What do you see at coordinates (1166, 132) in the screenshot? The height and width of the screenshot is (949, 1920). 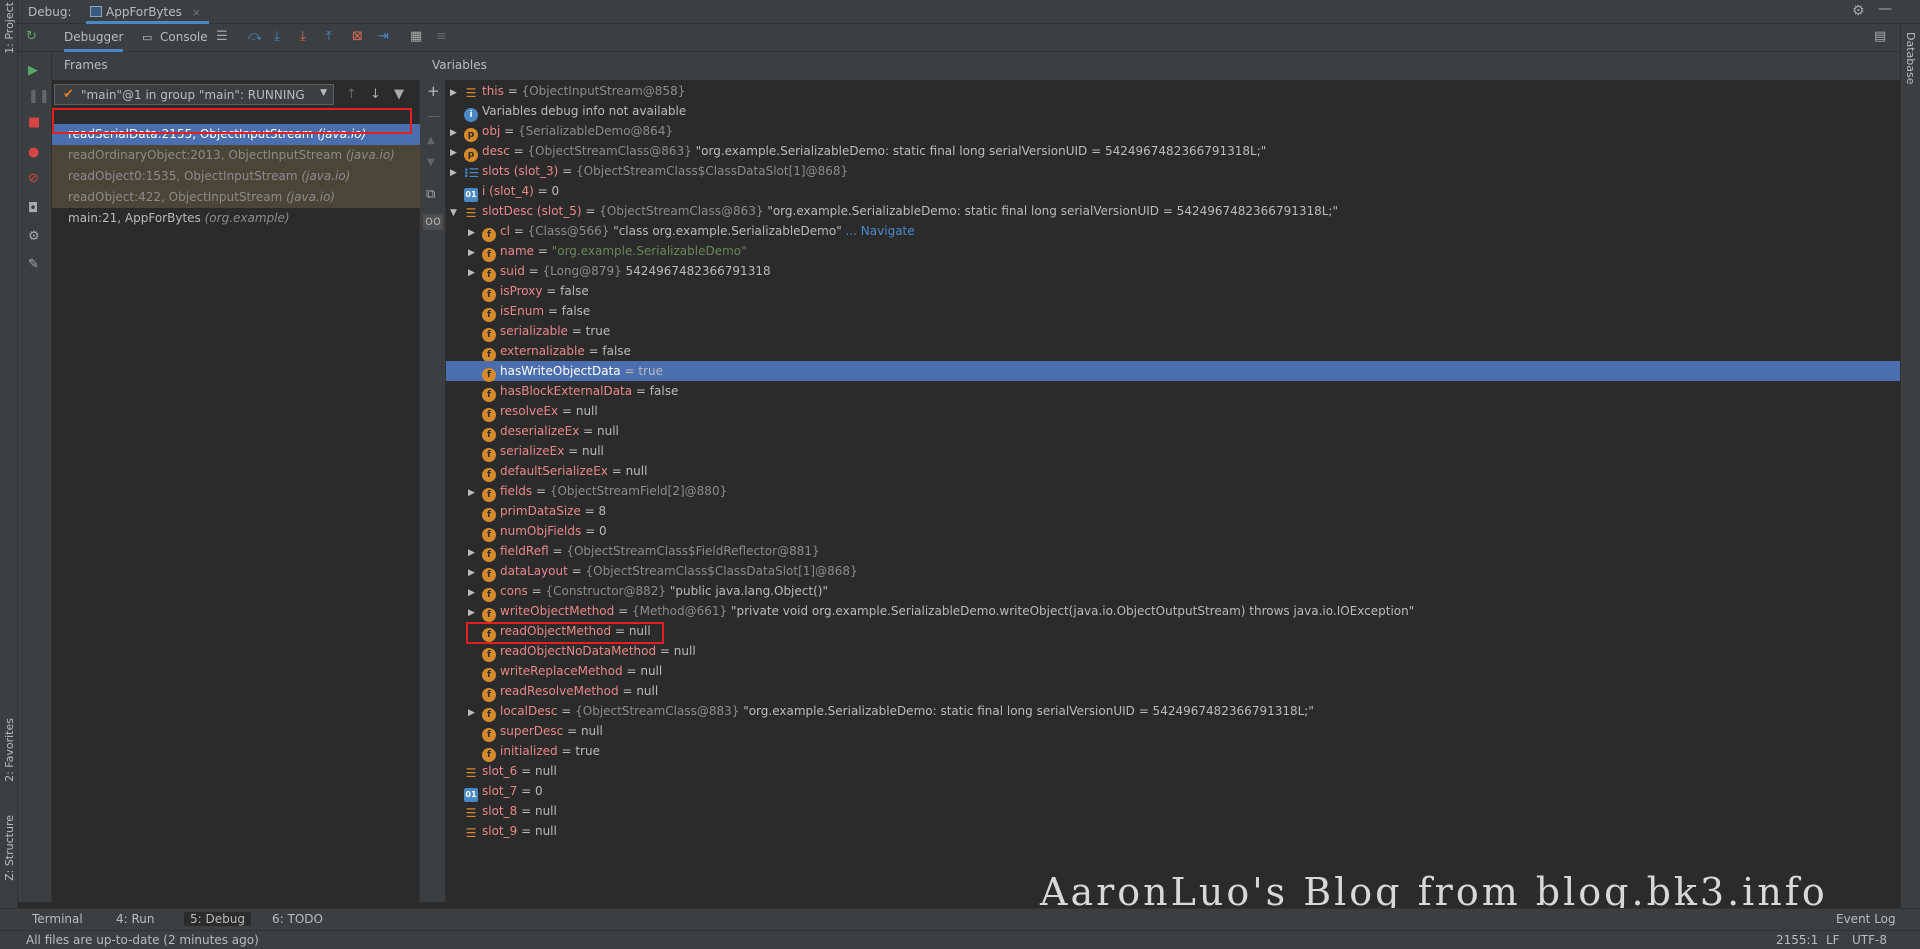 I see `variable-row: ▶ p obj = {SerializableDemo@864}` at bounding box center [1166, 132].